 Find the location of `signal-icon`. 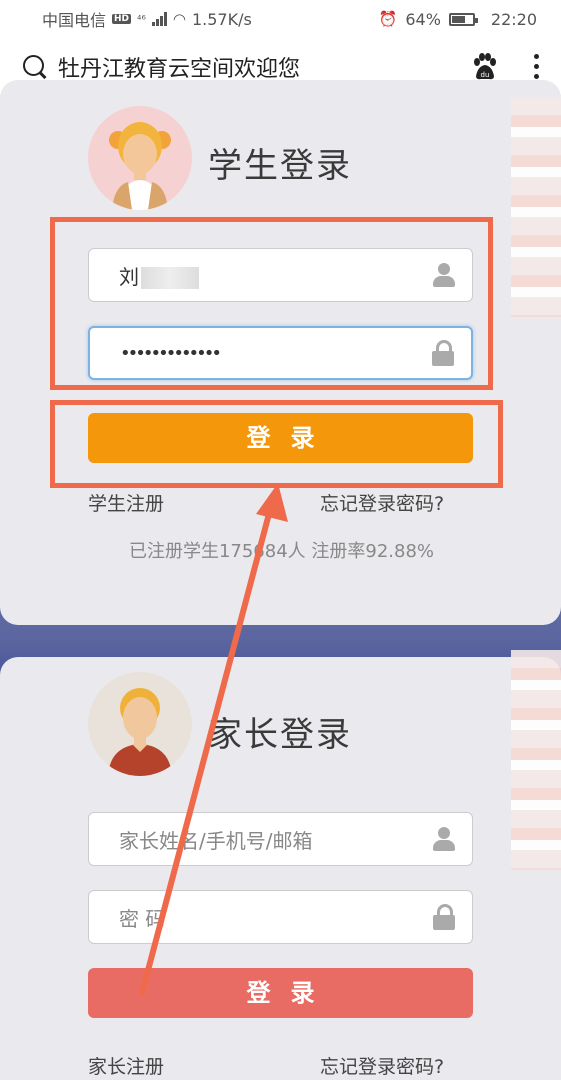

signal-icon is located at coordinates (159, 19).